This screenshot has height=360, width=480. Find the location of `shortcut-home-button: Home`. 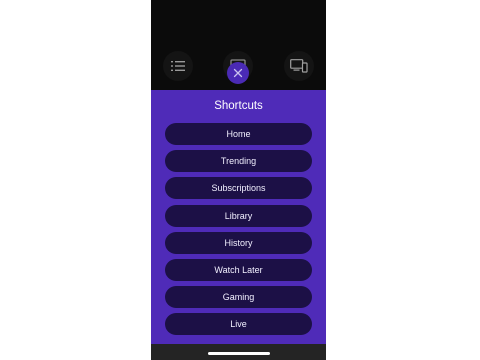

shortcut-home-button: Home is located at coordinates (238, 134).